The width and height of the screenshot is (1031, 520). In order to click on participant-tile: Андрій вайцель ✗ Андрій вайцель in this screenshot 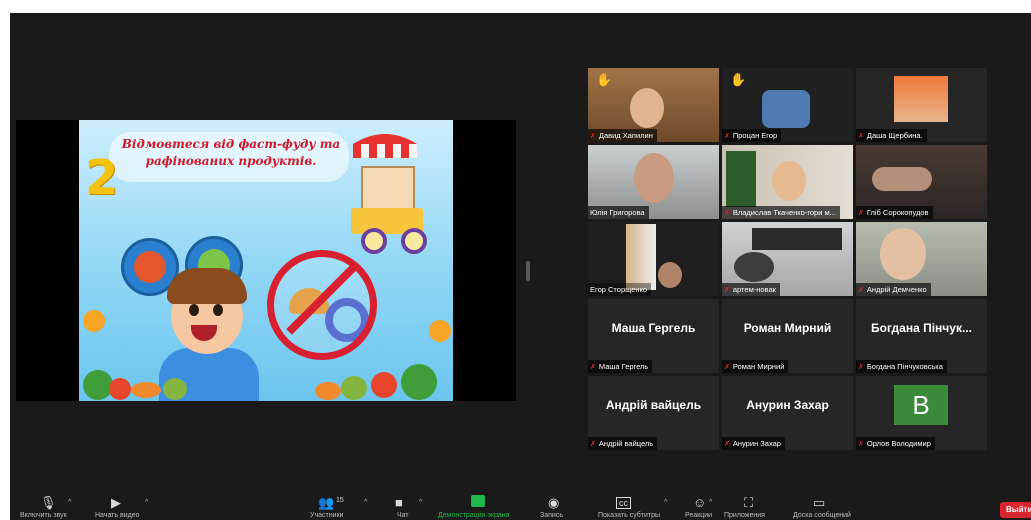, I will do `click(653, 413)`.